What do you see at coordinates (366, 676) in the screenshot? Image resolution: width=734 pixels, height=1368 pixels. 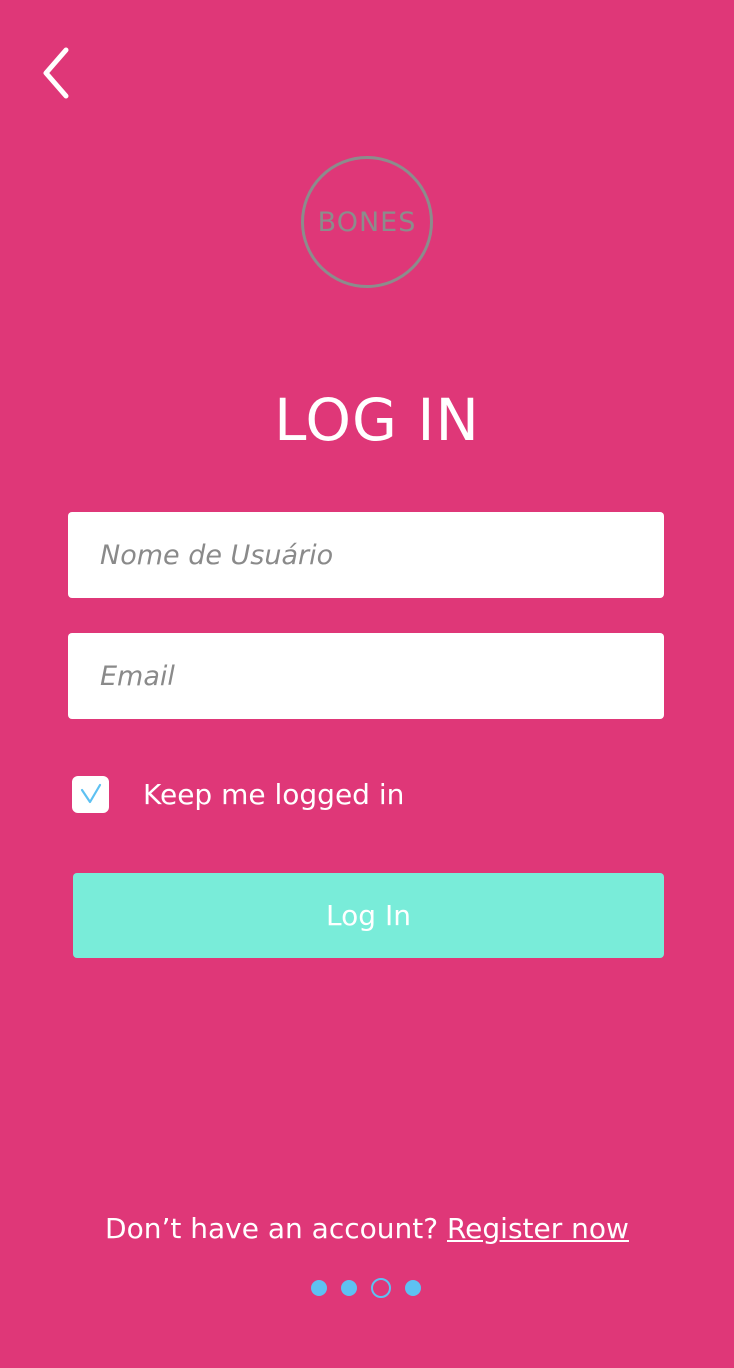 I see `email-input` at bounding box center [366, 676].